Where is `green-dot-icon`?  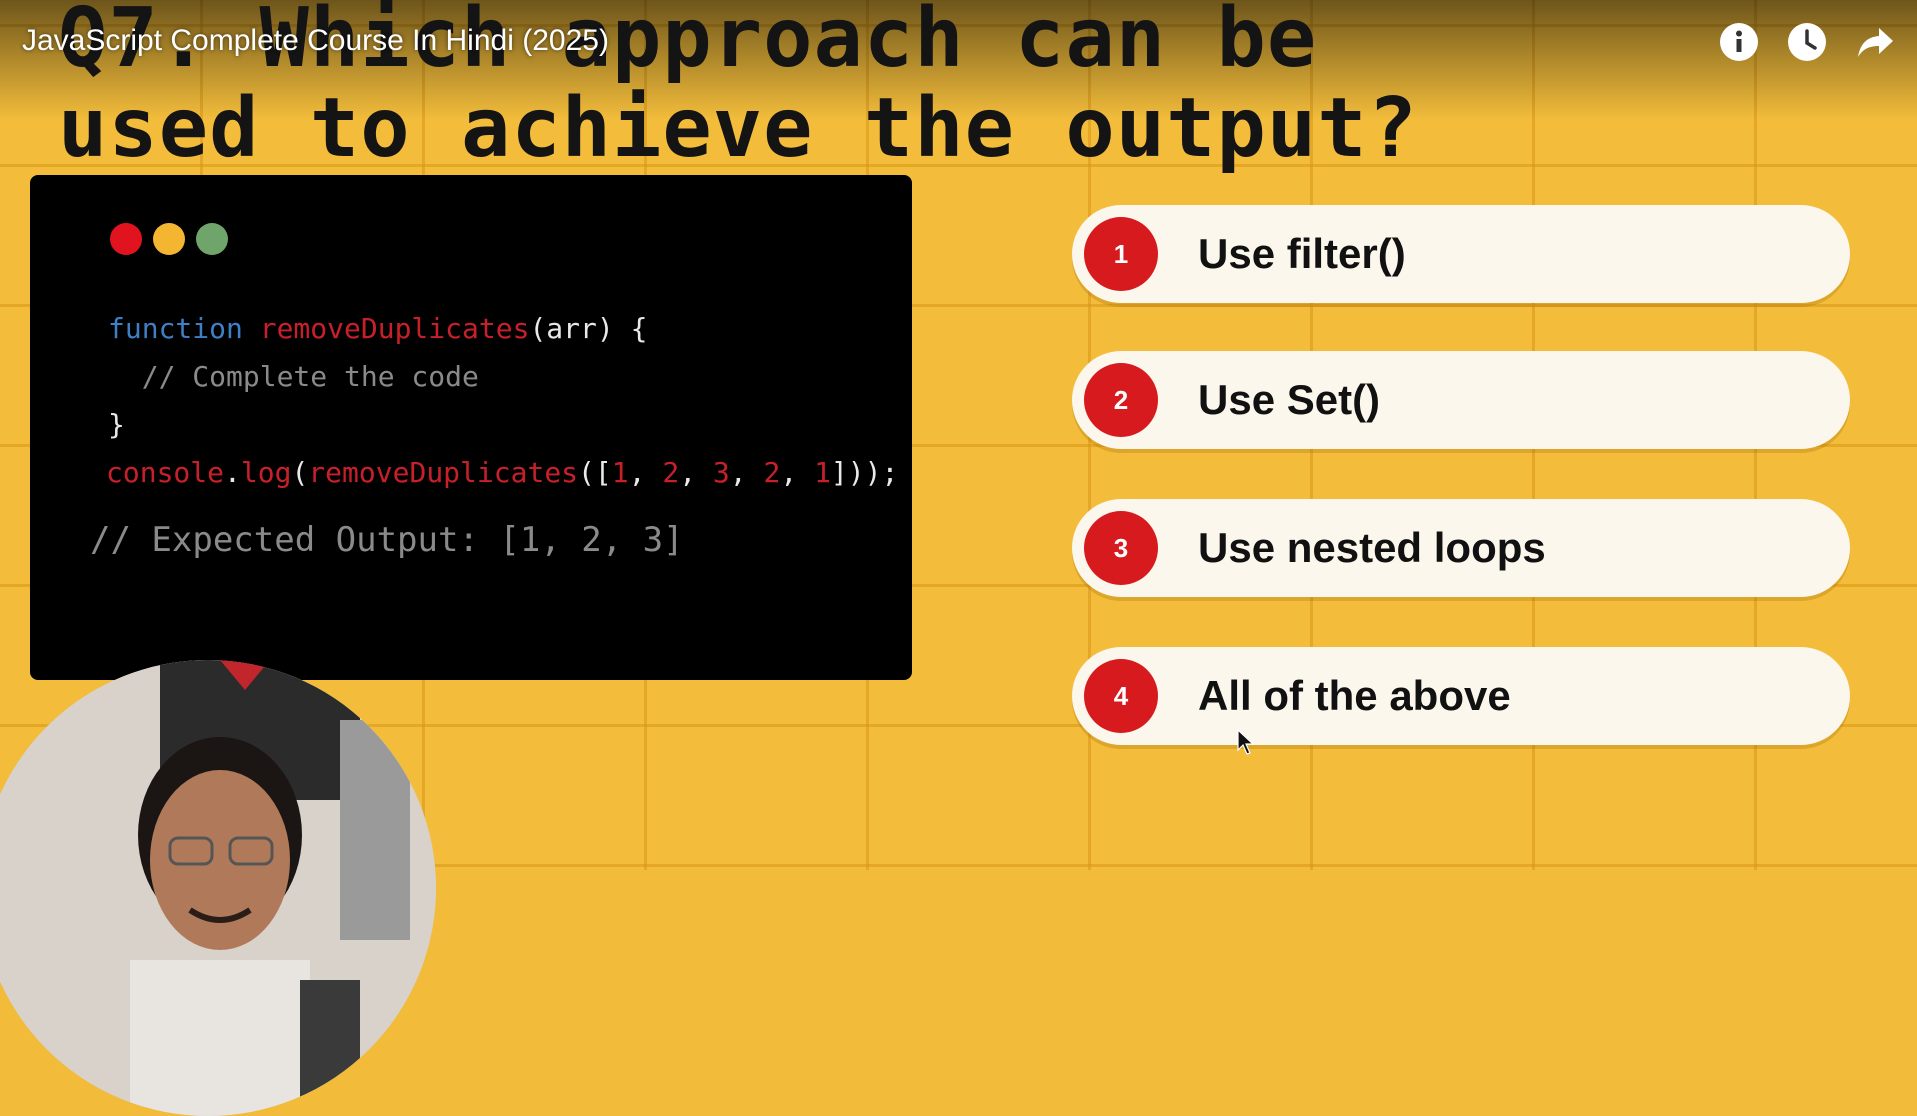
green-dot-icon is located at coordinates (212, 239).